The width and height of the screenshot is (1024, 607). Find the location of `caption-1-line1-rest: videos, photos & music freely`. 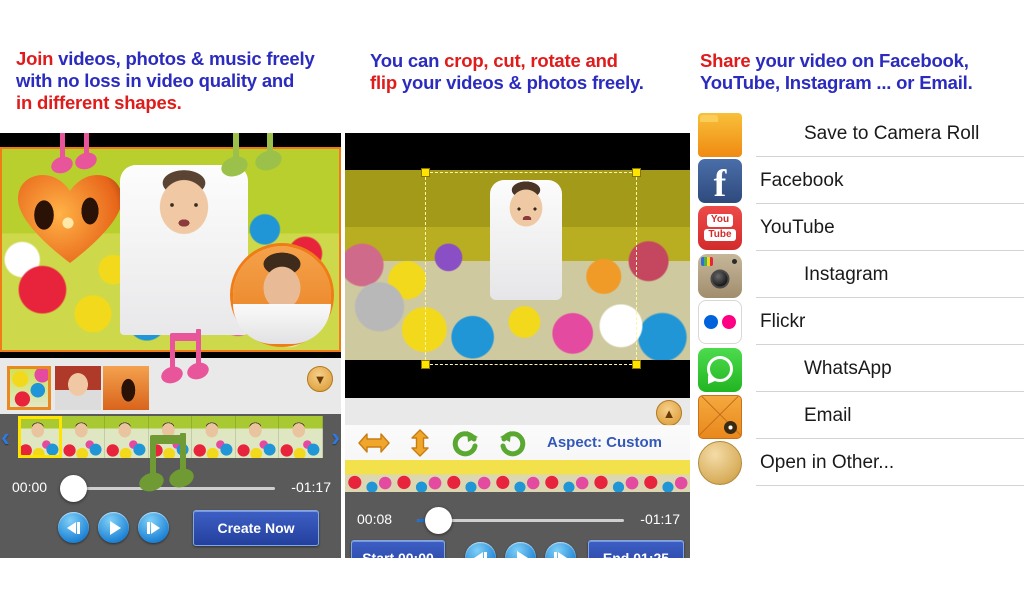

caption-1-line1-rest: videos, photos & music freely is located at coordinates (184, 58).